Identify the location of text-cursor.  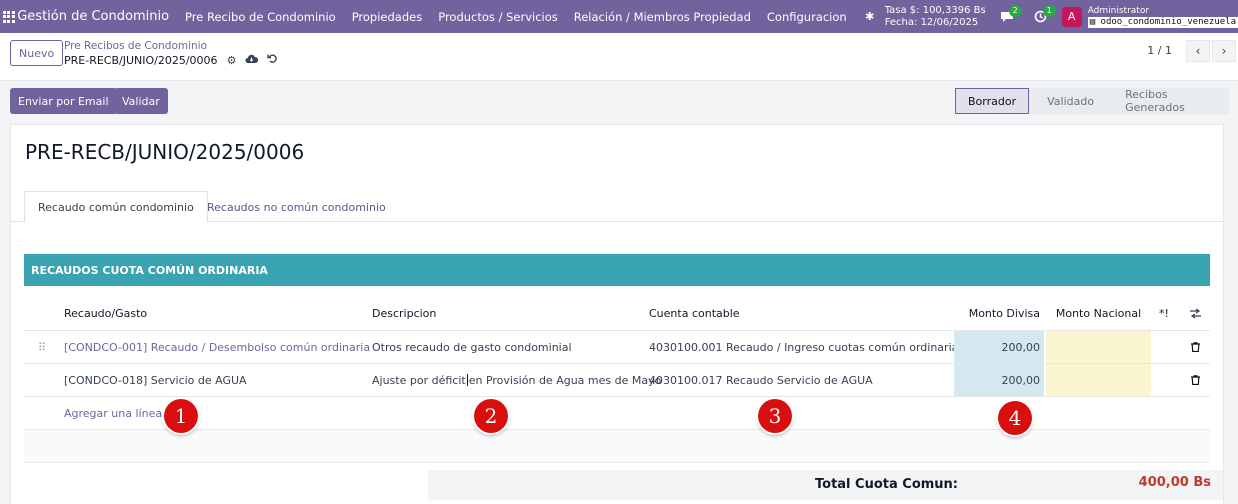
(467, 380).